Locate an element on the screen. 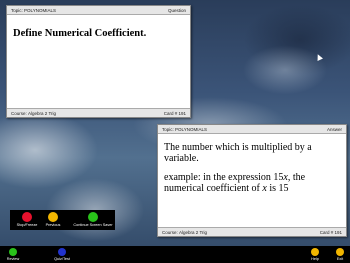 The image size is (350, 263). previous-label: Previous is located at coordinates (53, 225).